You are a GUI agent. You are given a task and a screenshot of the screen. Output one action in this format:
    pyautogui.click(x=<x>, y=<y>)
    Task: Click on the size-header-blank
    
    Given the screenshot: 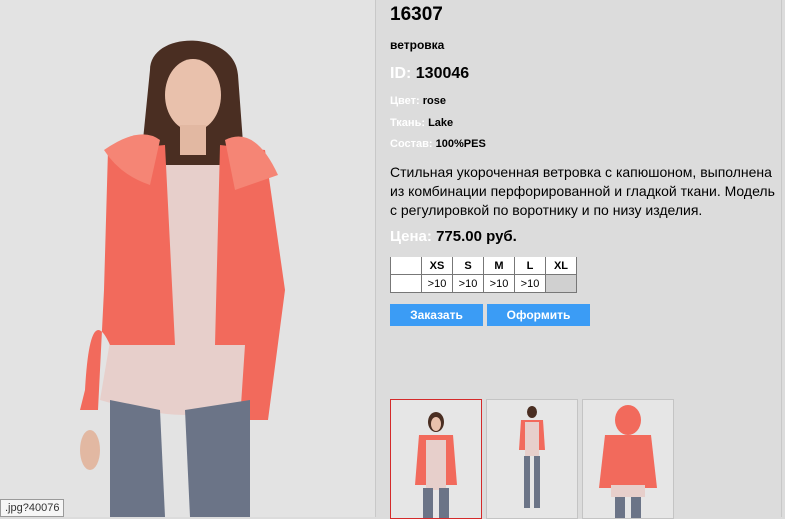 What is the action you would take?
    pyautogui.click(x=406, y=266)
    